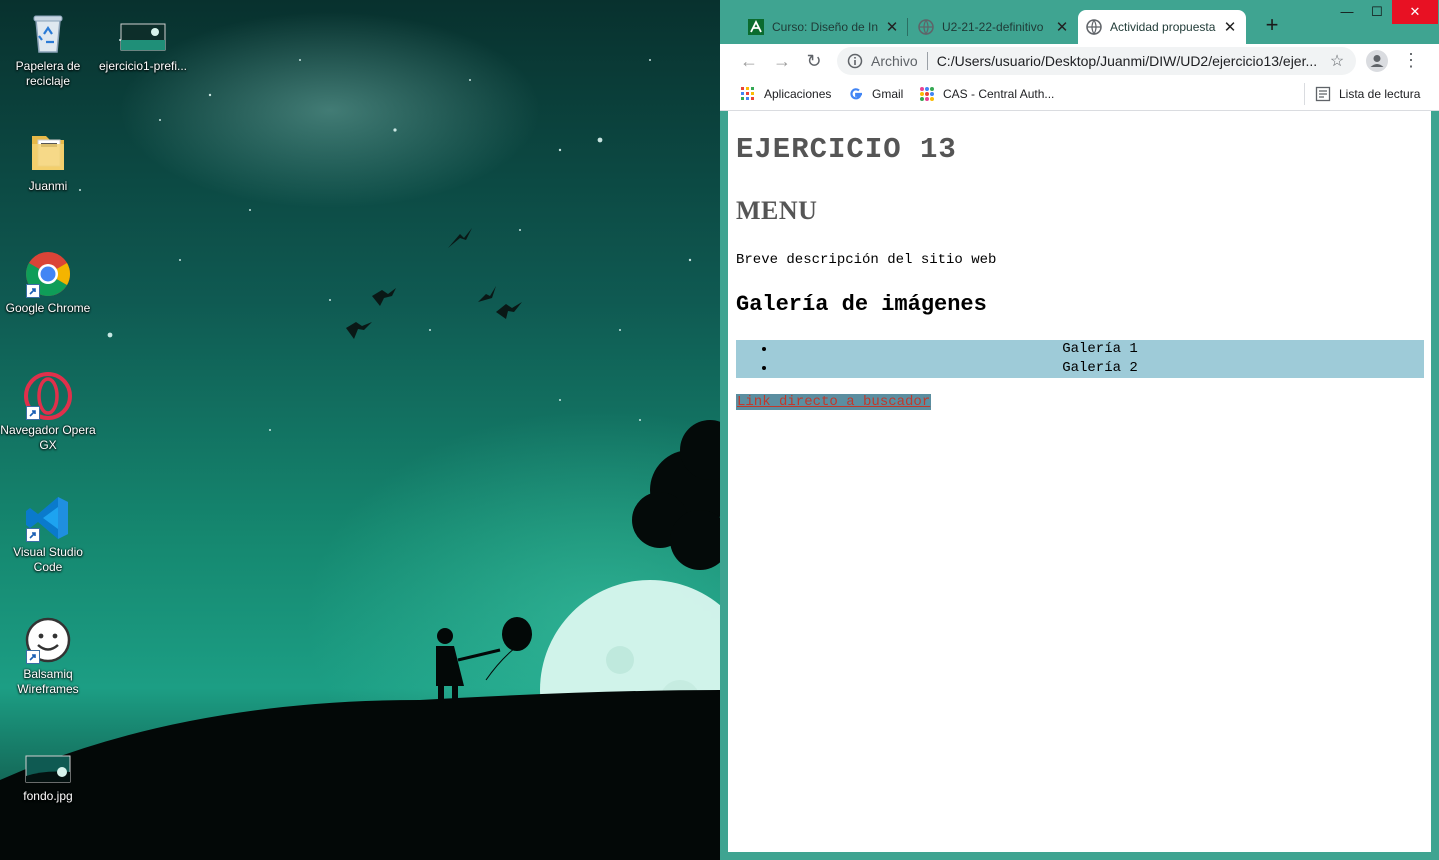 This screenshot has height=860, width=1439. What do you see at coordinates (866, 260) in the screenshot?
I see `site-description: Breve descripción del sitio web` at bounding box center [866, 260].